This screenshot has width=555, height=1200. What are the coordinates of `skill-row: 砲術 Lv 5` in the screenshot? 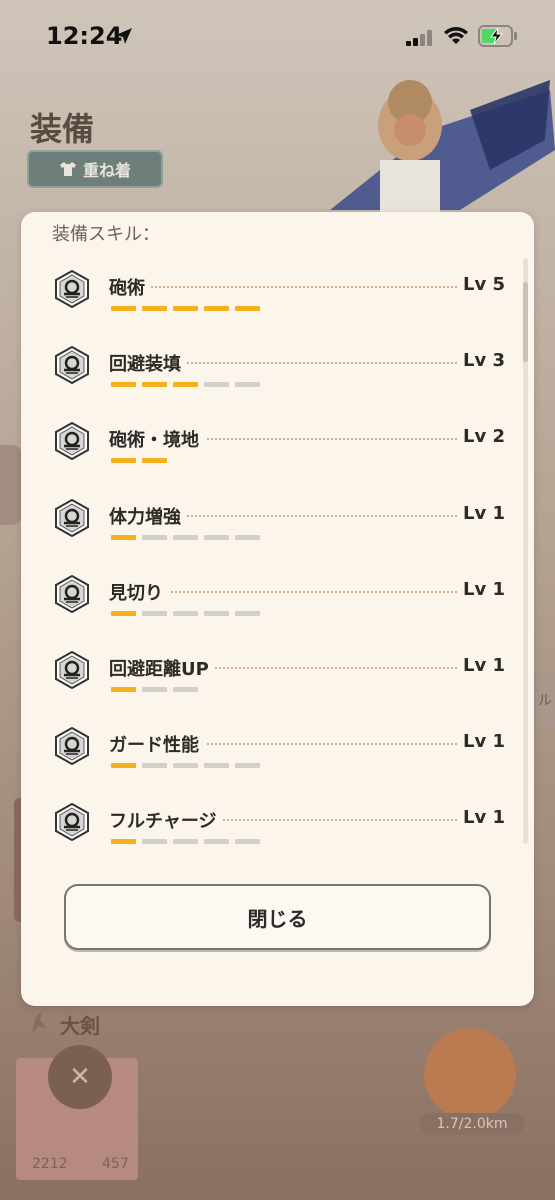 It's located at (271, 305).